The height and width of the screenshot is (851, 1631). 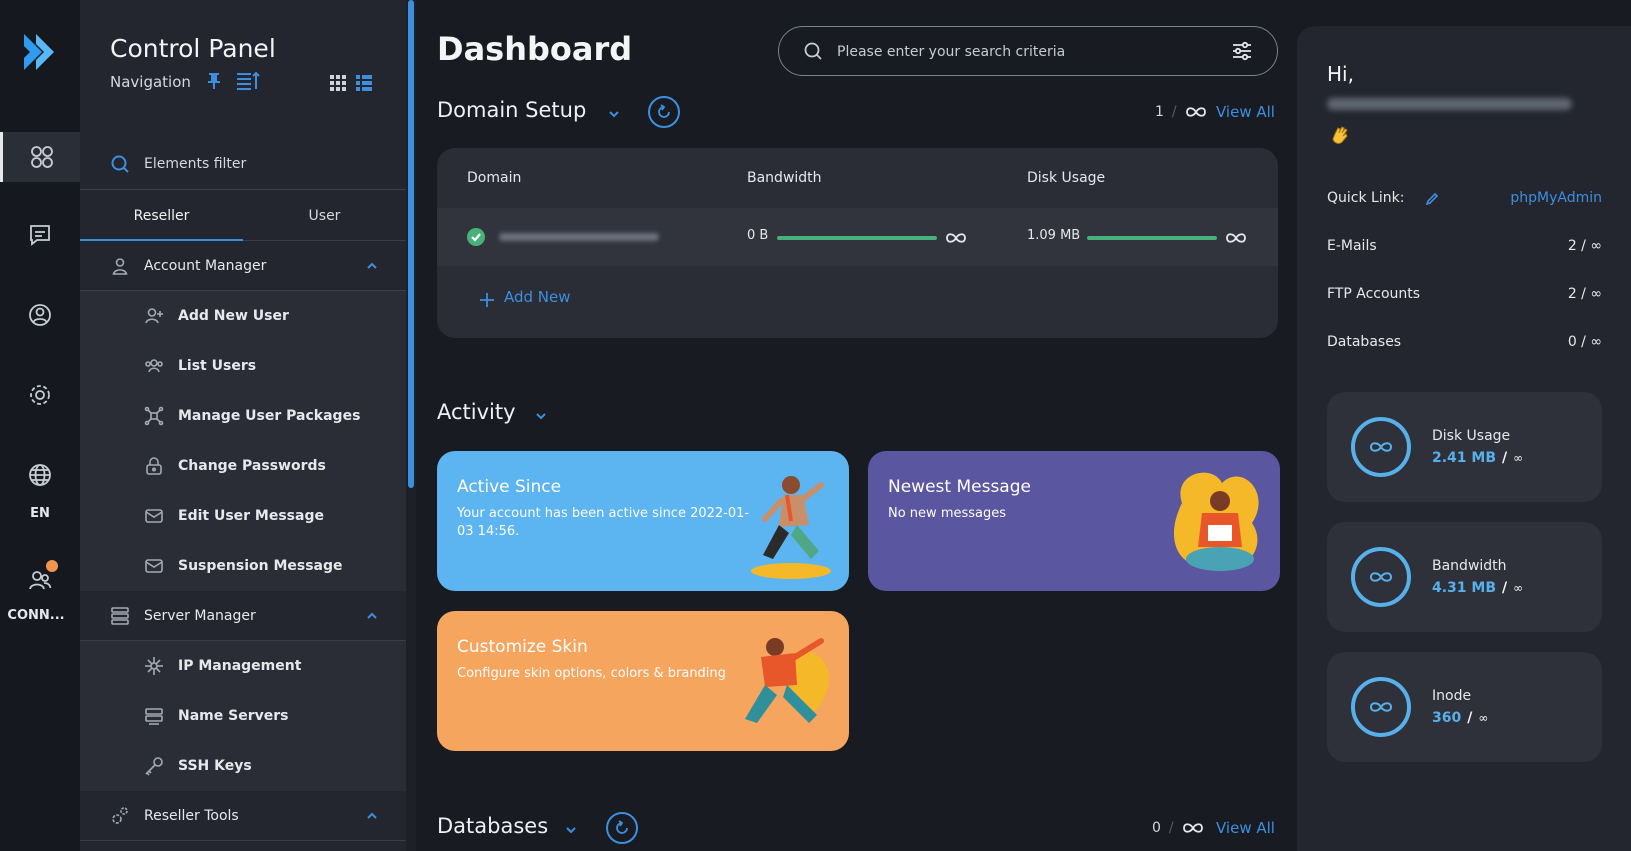 What do you see at coordinates (476, 412) in the screenshot?
I see `activity-title: Activity` at bounding box center [476, 412].